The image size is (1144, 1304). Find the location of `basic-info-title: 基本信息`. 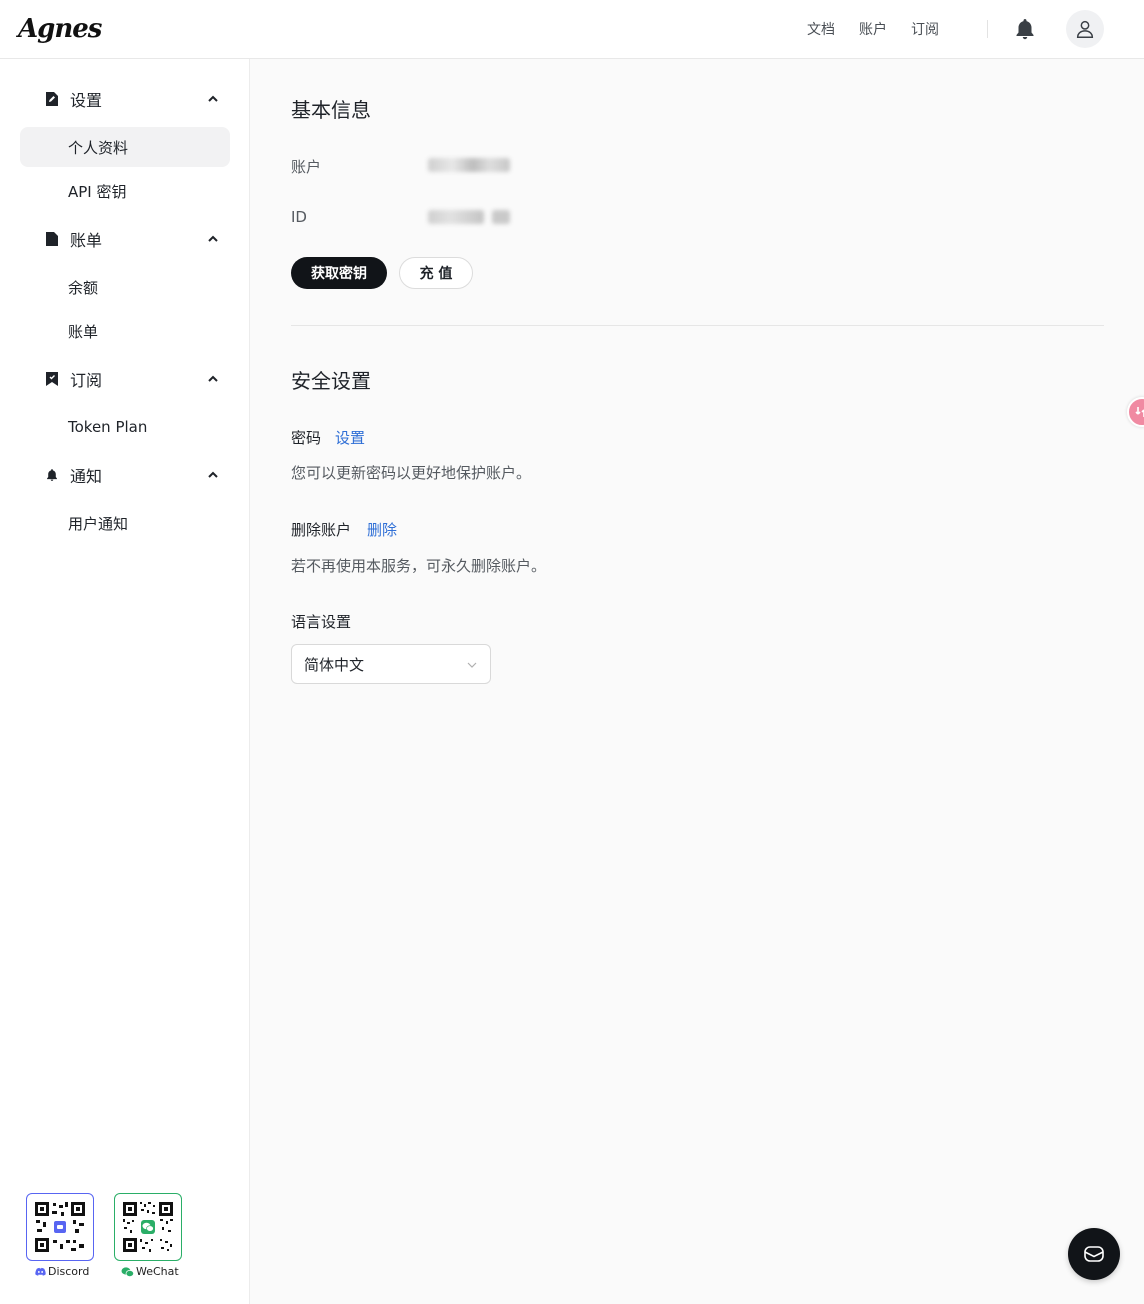

basic-info-title: 基本信息 is located at coordinates (331, 110).